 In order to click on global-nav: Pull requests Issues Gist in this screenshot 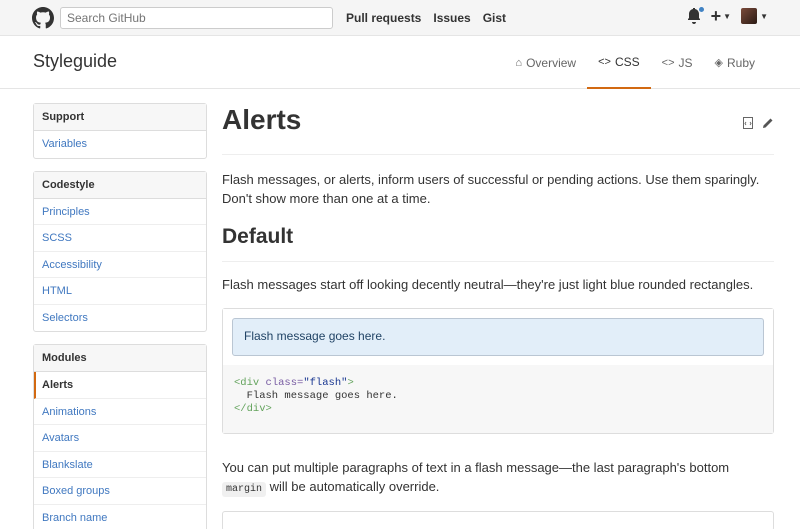, I will do `click(426, 18)`.